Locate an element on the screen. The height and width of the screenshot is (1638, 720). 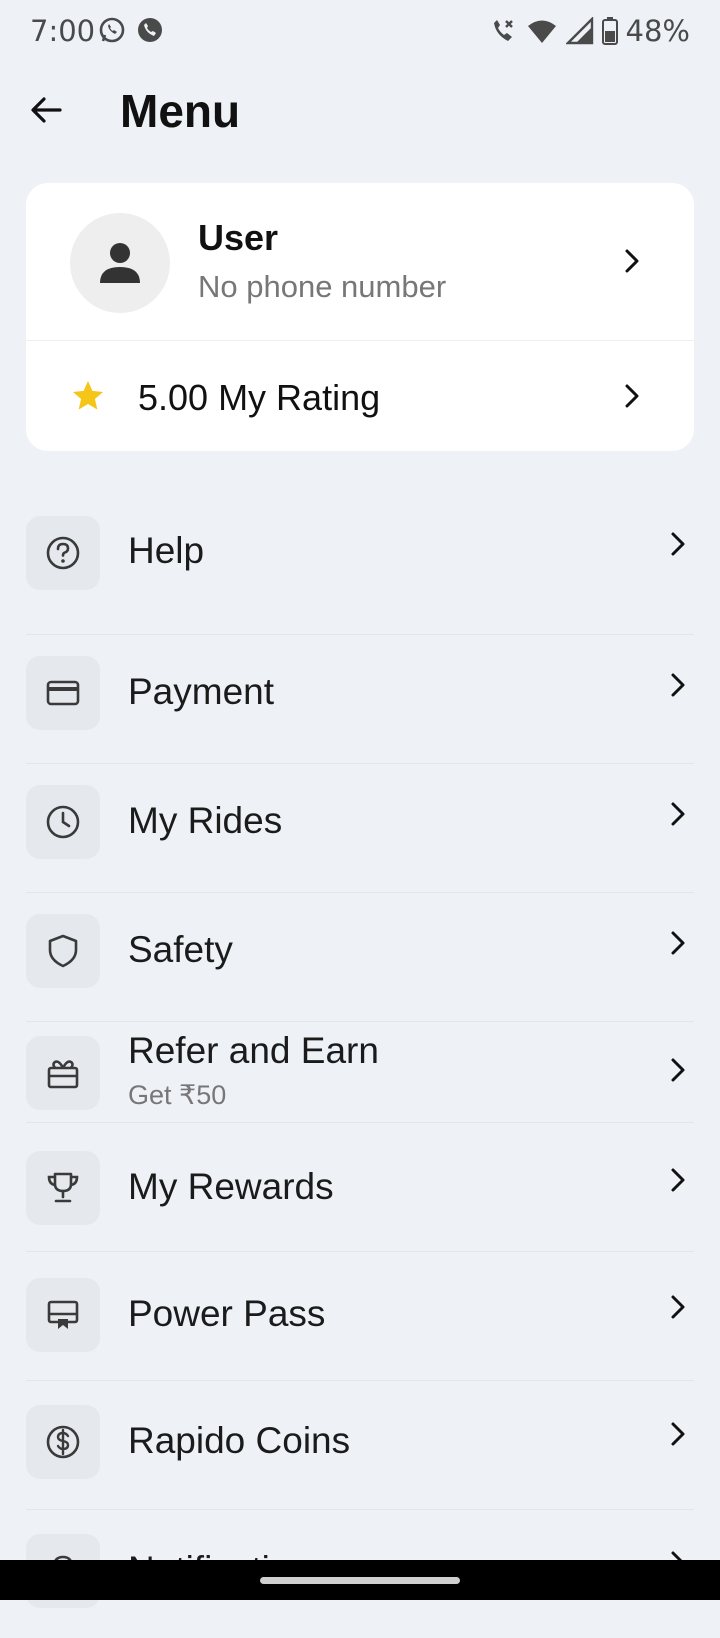
clock-icon is located at coordinates (63, 822).